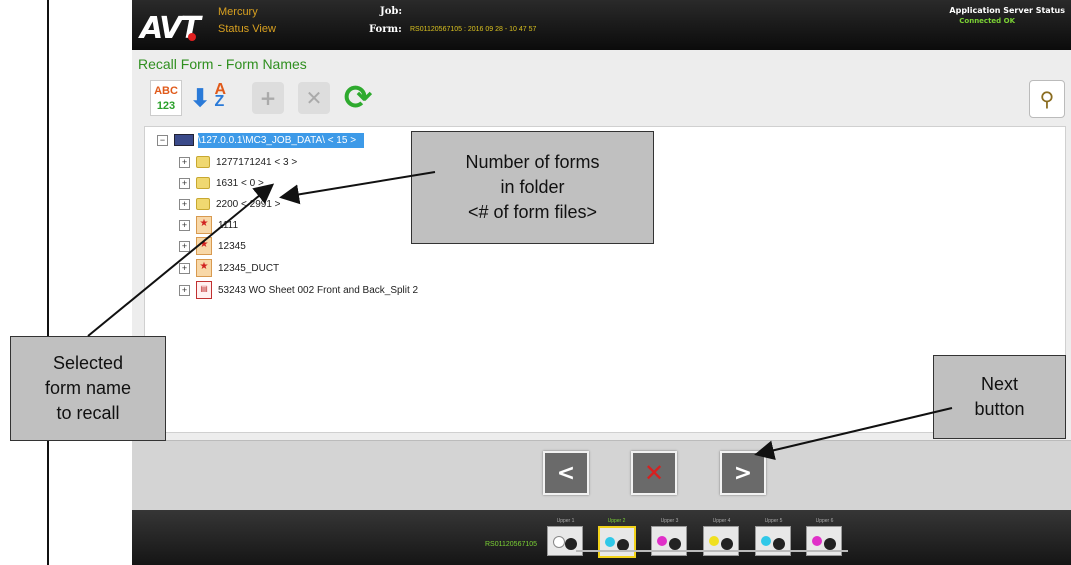 The width and height of the screenshot is (1071, 565). Describe the element at coordinates (181, 260) in the screenshot. I see `arrow-to-selected-form` at that location.